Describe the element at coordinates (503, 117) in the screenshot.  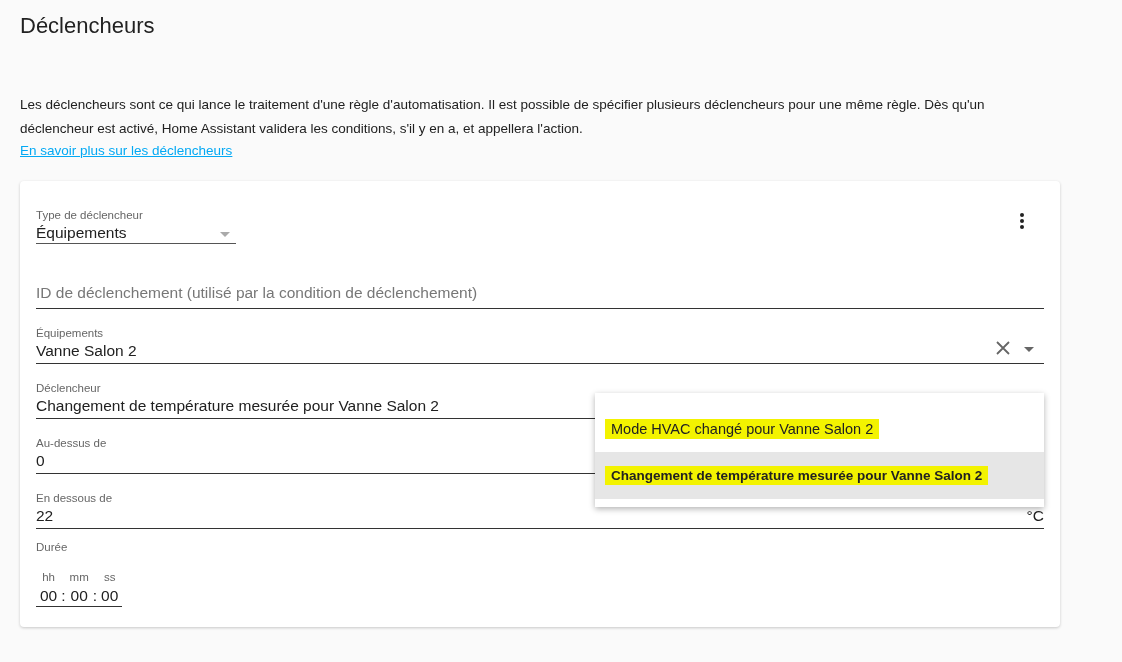
I see `intro-paragraph: Les déclencheurs sont ce qui lance le traitement d'une règle d'automatisation. Il est possible de spécifier plusieurs déclencheurs pour une même règle. Dès qu'un déclencheur est activé, Home Assistant validera les conditions, s'il y en a, et appellera l'action.` at that location.